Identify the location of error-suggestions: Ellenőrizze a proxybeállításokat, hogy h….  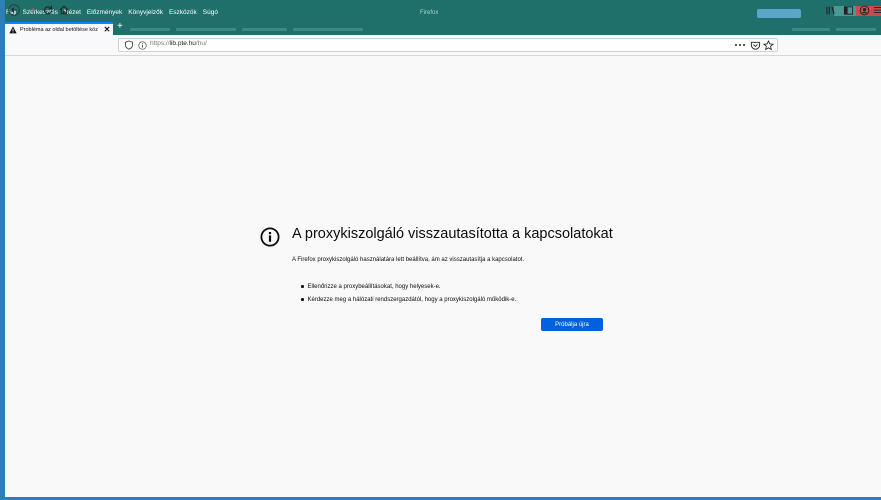
(409, 293).